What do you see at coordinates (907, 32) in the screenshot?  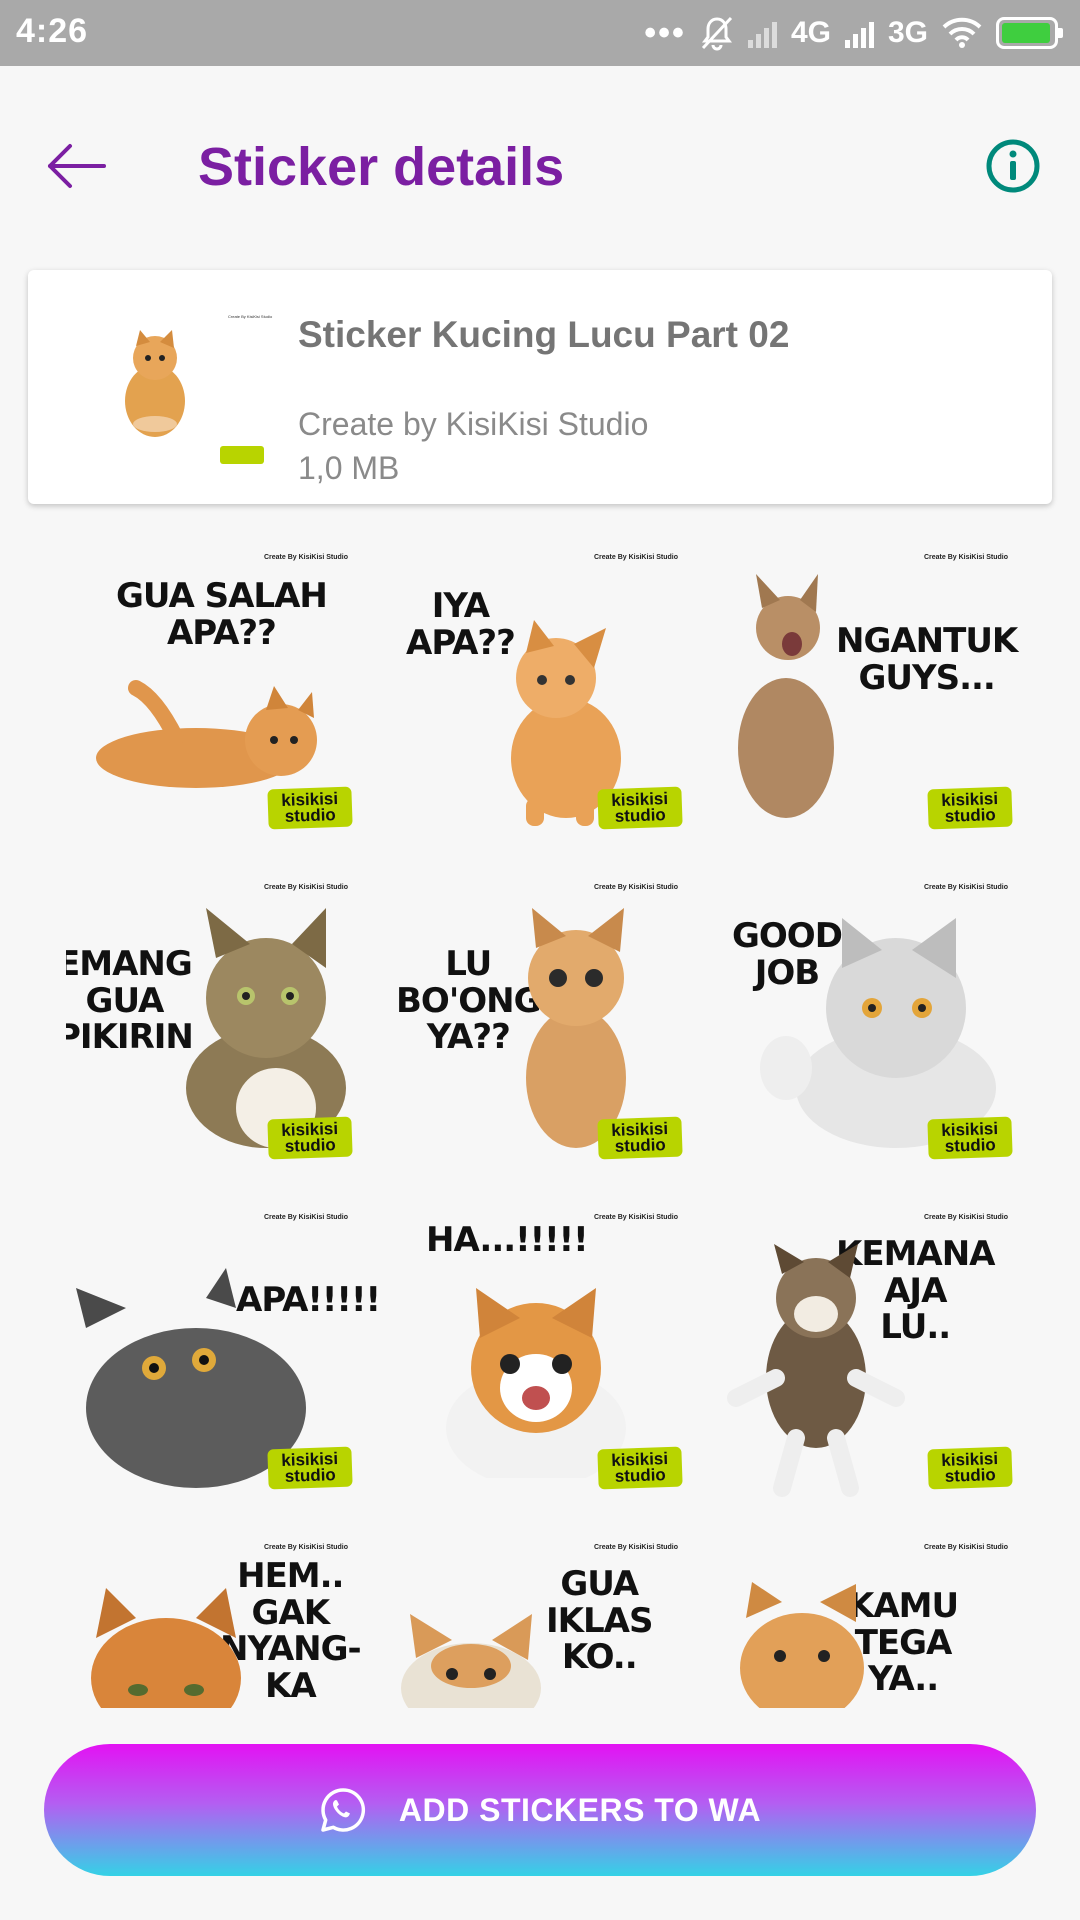 I see `network-type-2: 3G` at bounding box center [907, 32].